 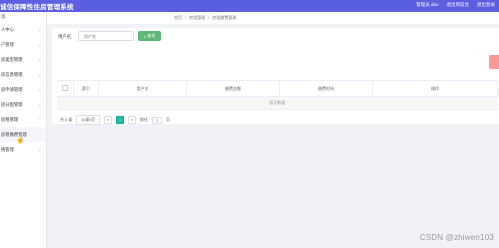 What do you see at coordinates (486, 5) in the screenshot?
I see `logout-link: 退出登录` at bounding box center [486, 5].